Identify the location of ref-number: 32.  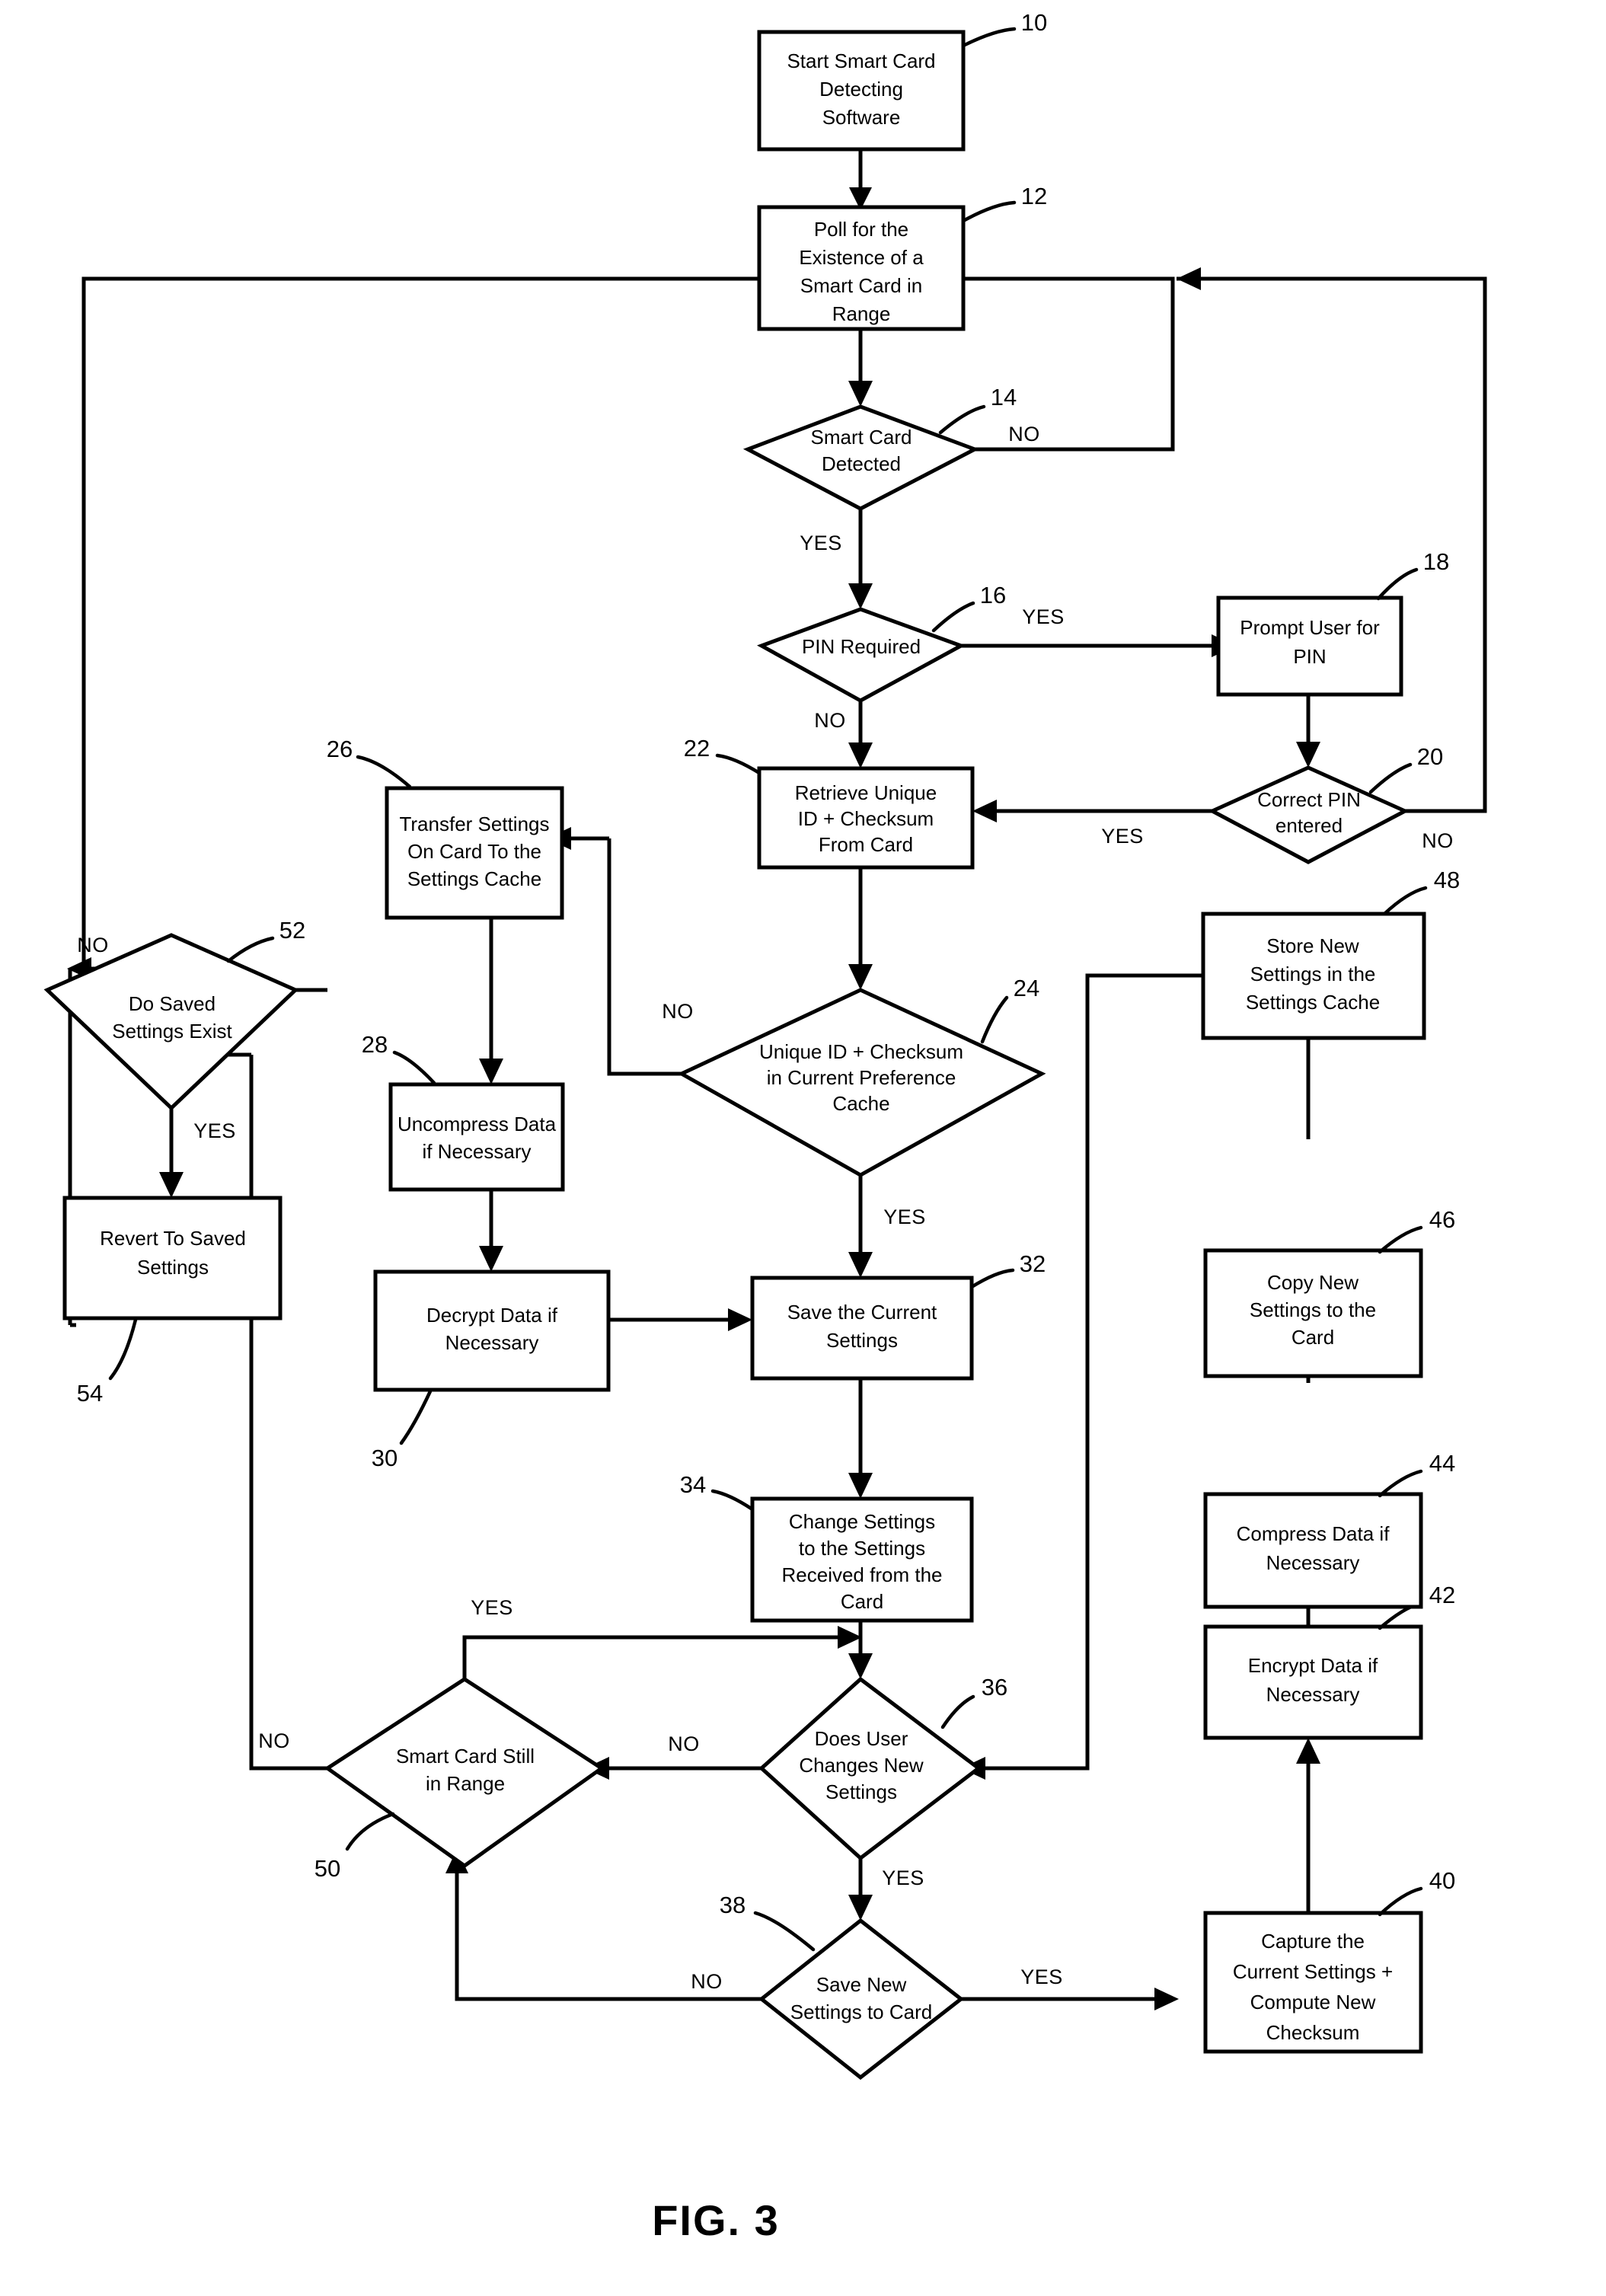
(1033, 1263).